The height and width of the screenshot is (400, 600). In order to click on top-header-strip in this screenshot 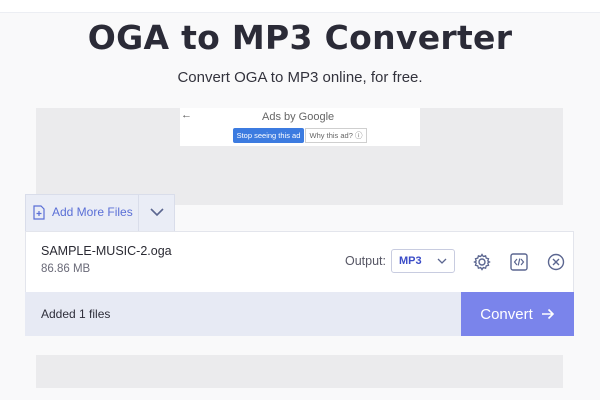, I will do `click(300, 6)`.